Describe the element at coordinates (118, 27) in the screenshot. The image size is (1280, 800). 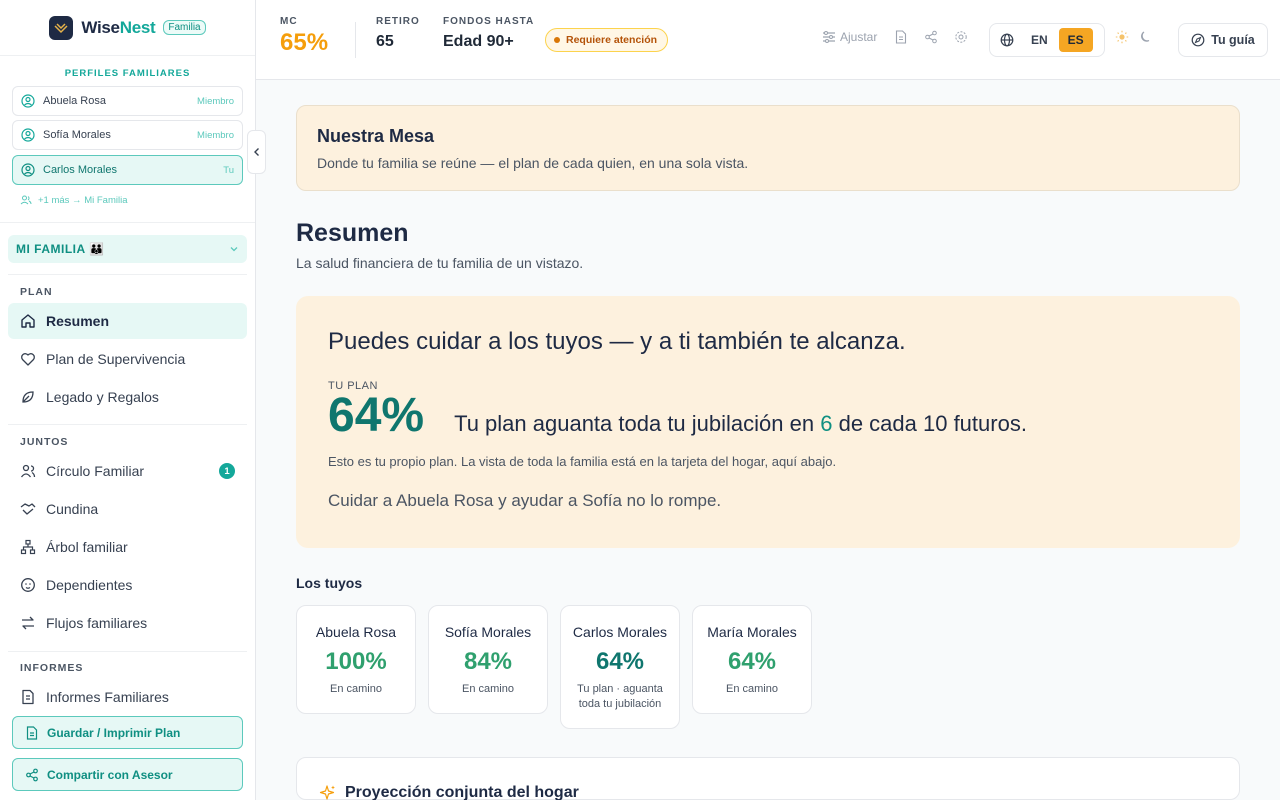
I see `brand-name: WiseNest` at that location.